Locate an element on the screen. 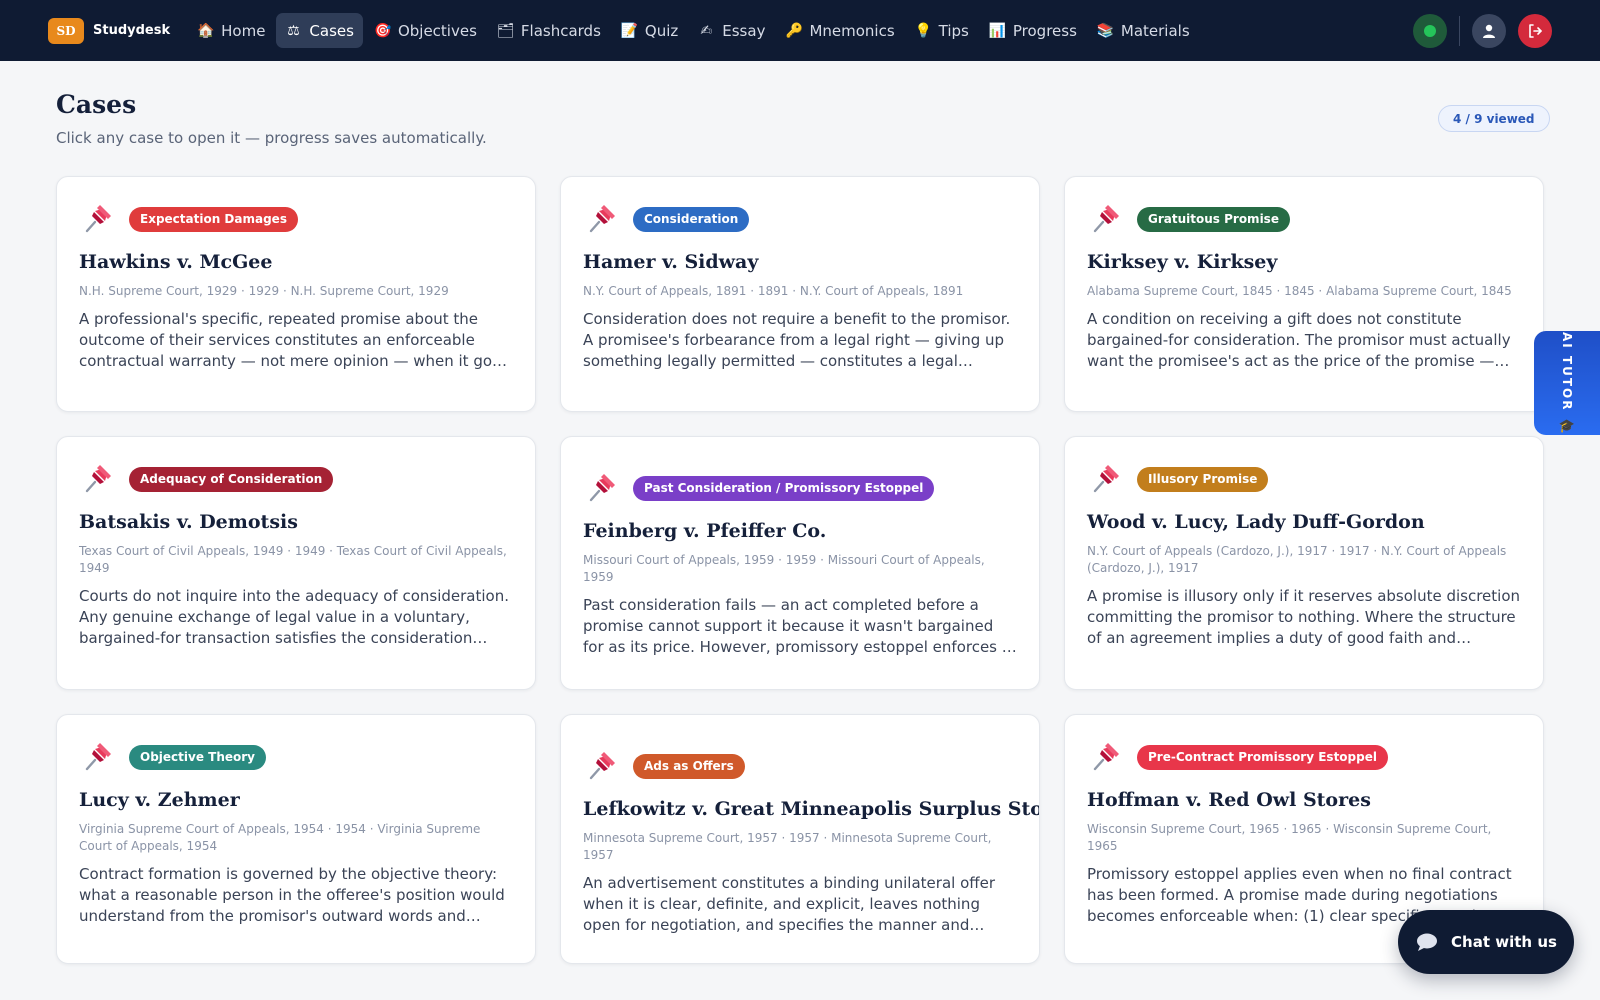  logout-icon is located at coordinates (1535, 30).